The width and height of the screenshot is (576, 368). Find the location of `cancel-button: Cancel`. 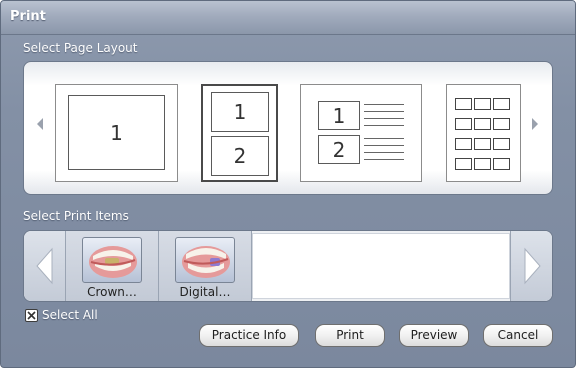

cancel-button: Cancel is located at coordinates (518, 335).